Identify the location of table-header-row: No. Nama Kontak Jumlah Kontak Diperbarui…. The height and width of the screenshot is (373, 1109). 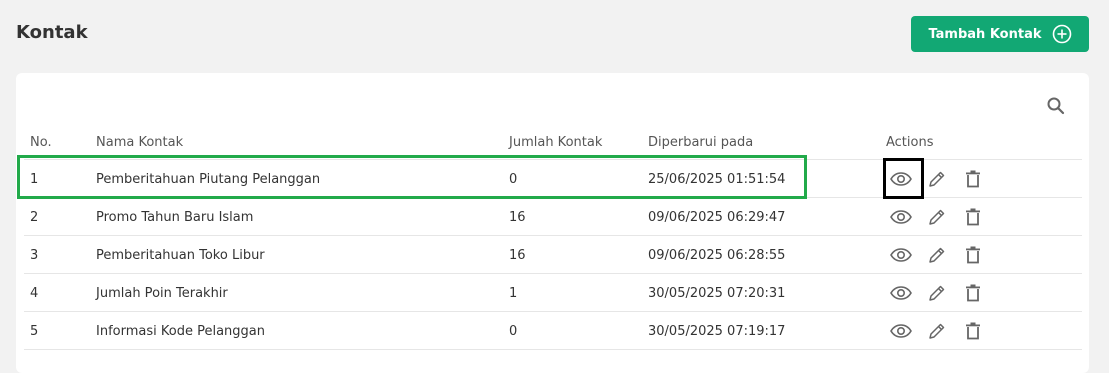
(553, 142).